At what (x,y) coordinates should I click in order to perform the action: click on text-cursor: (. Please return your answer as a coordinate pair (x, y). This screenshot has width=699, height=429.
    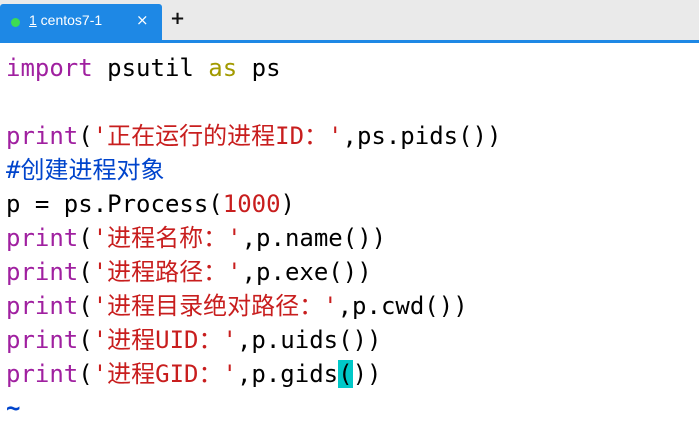
    Looking at the image, I should click on (345, 374).